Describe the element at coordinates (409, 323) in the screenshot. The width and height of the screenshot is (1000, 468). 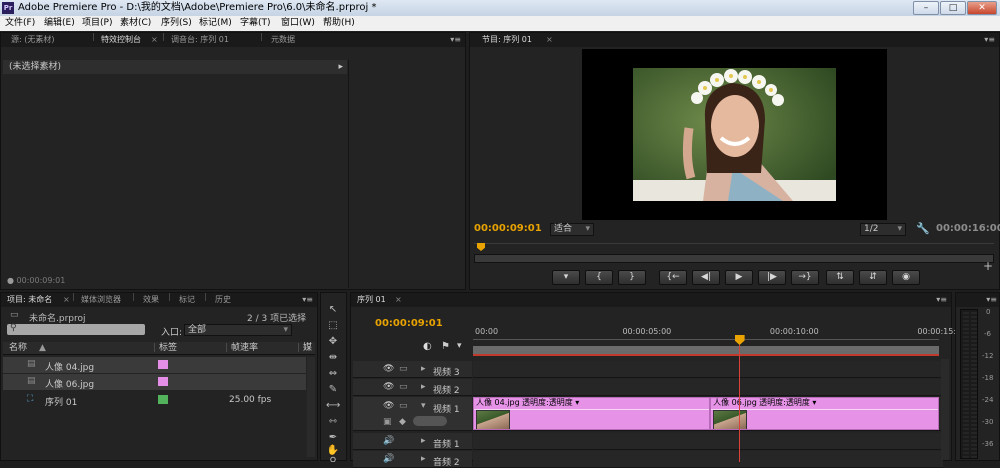
I see `timeline-current-time: 00:00:09:01` at that location.